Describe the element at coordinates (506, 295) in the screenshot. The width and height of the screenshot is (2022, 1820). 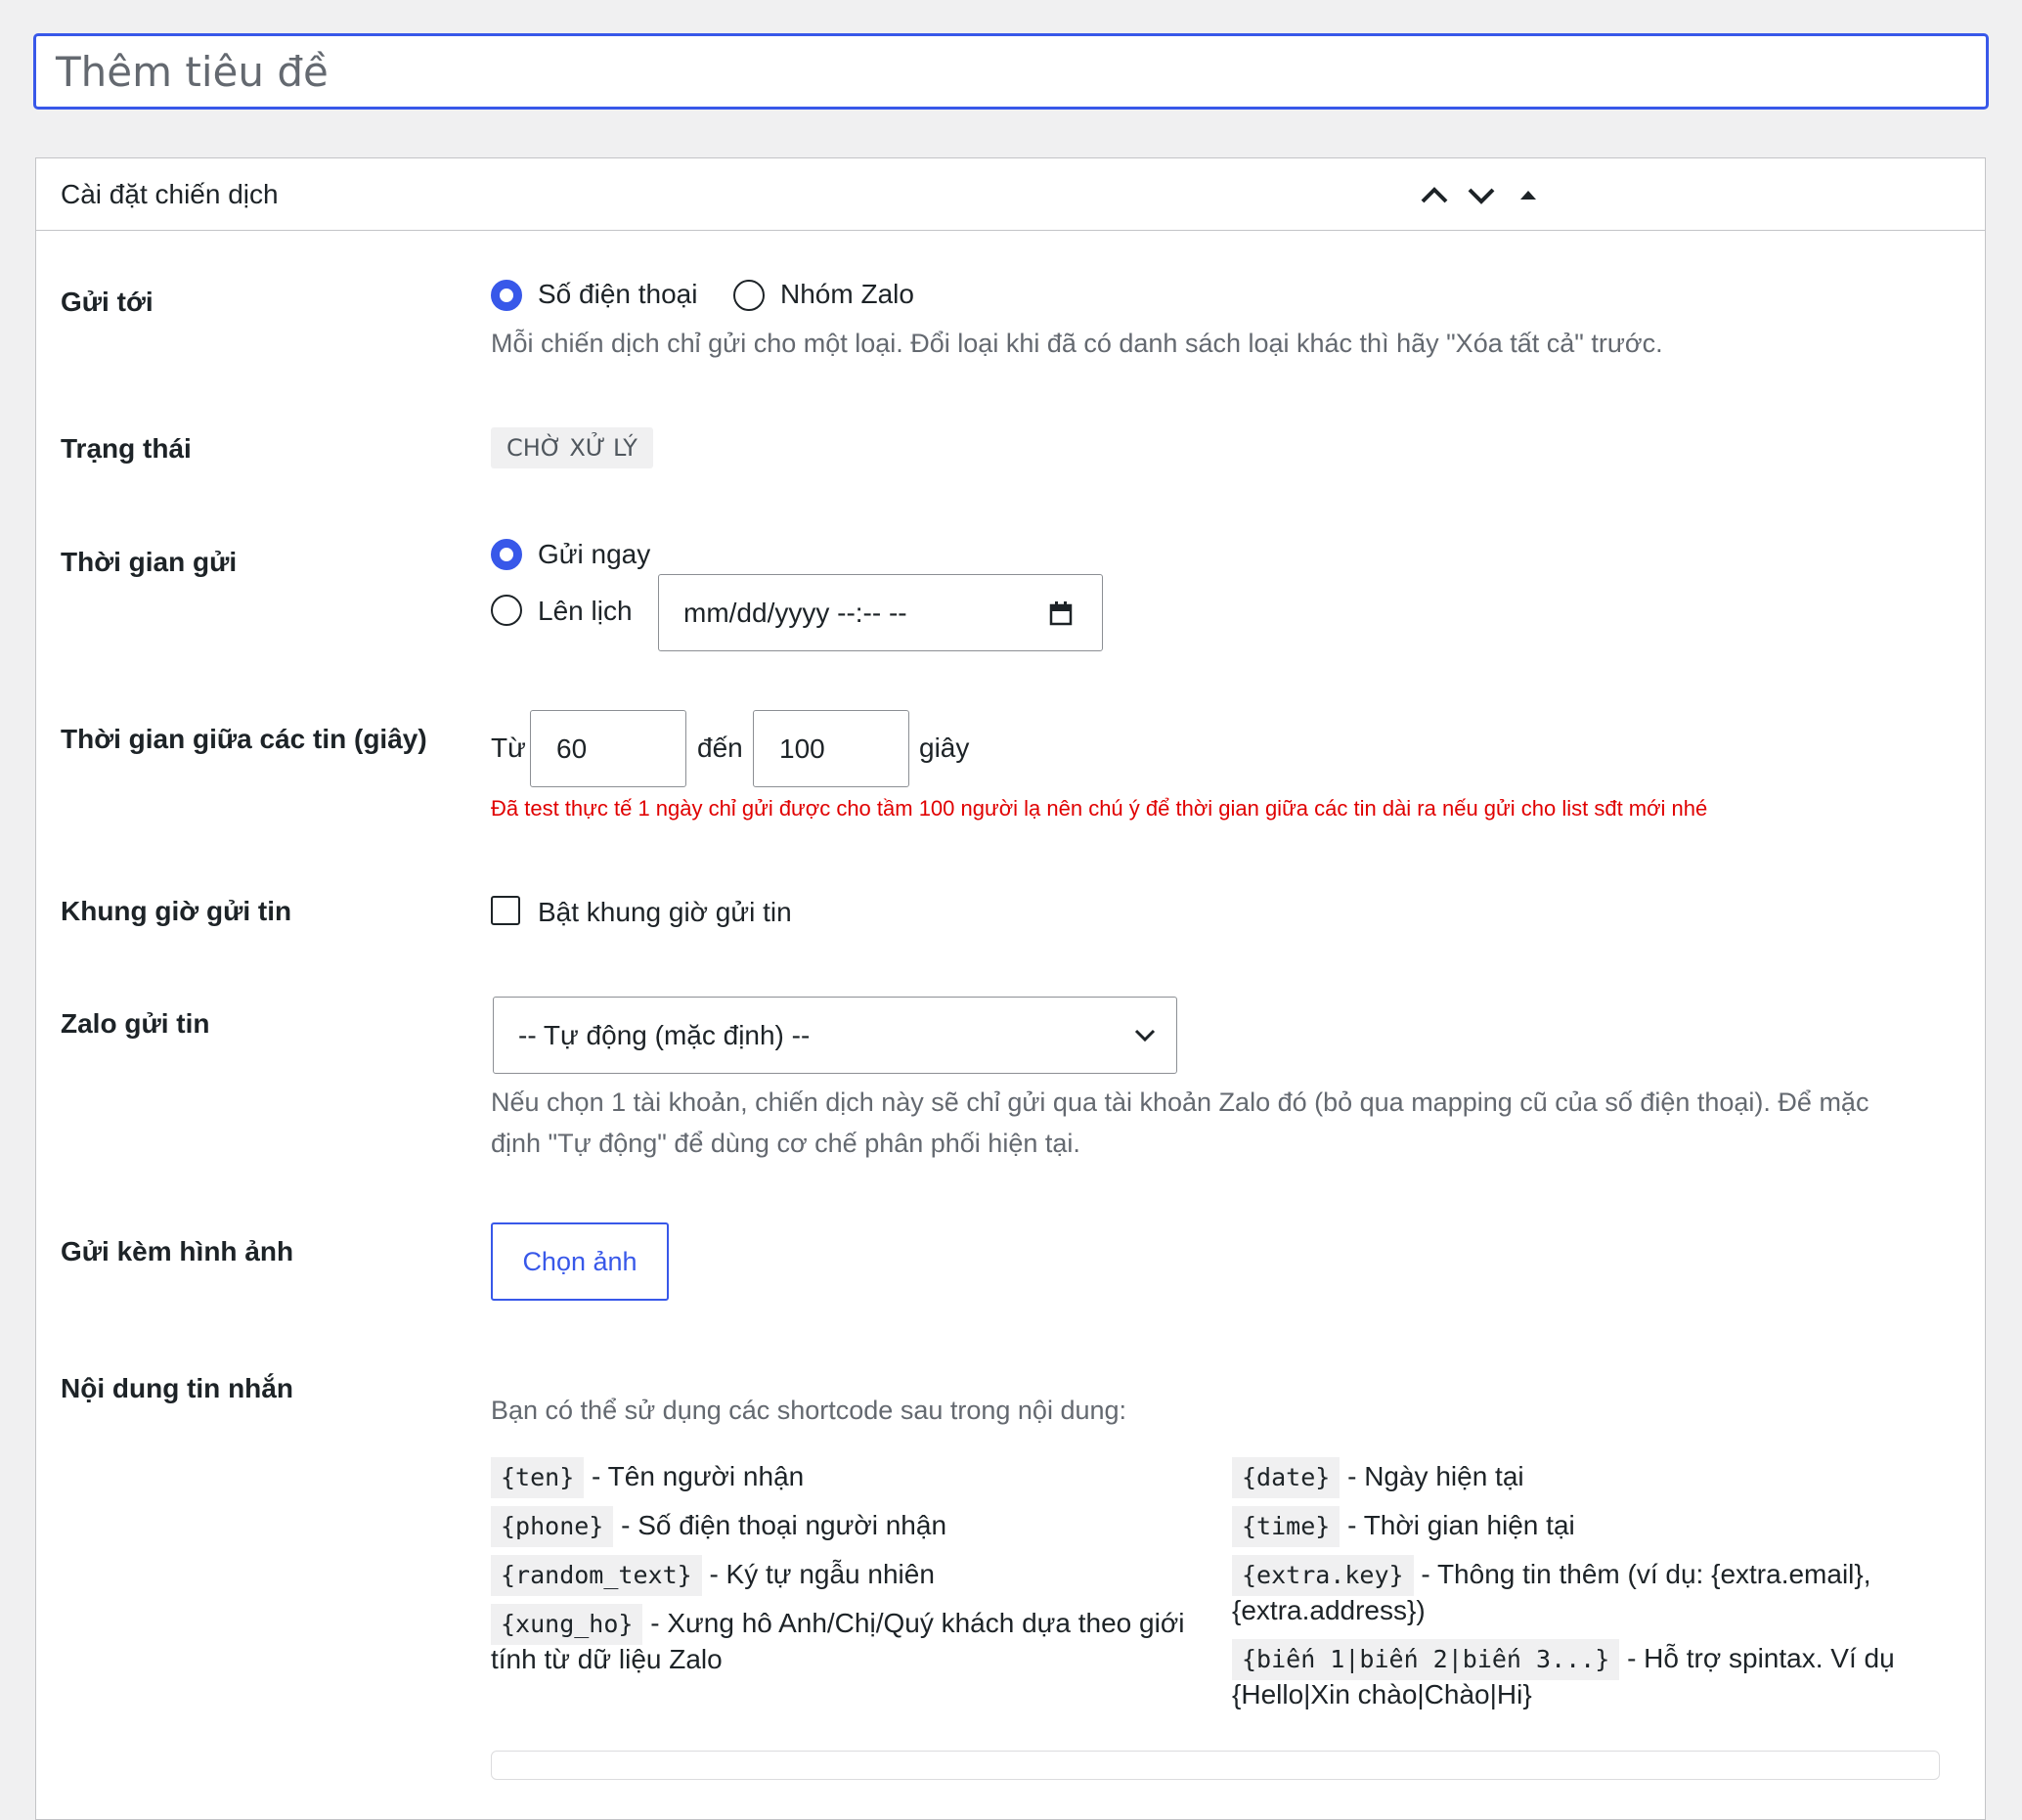
I see `send-to-phone-radio` at that location.